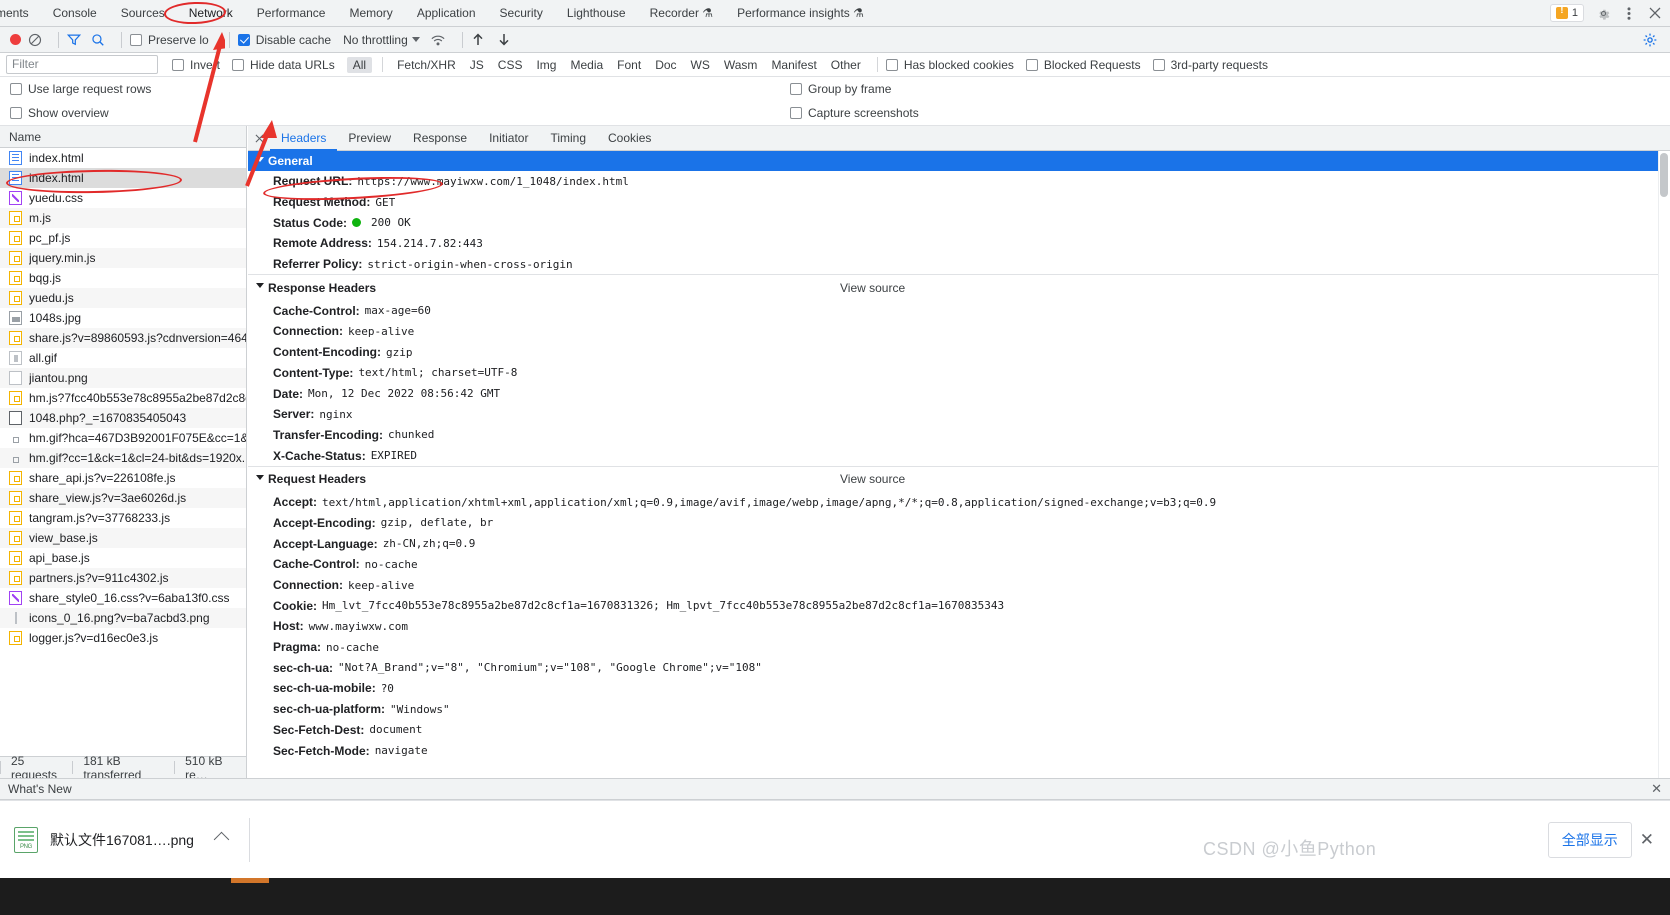 The image size is (1670, 915). I want to click on detail-vertical-scrollbar, so click(1664, 464).